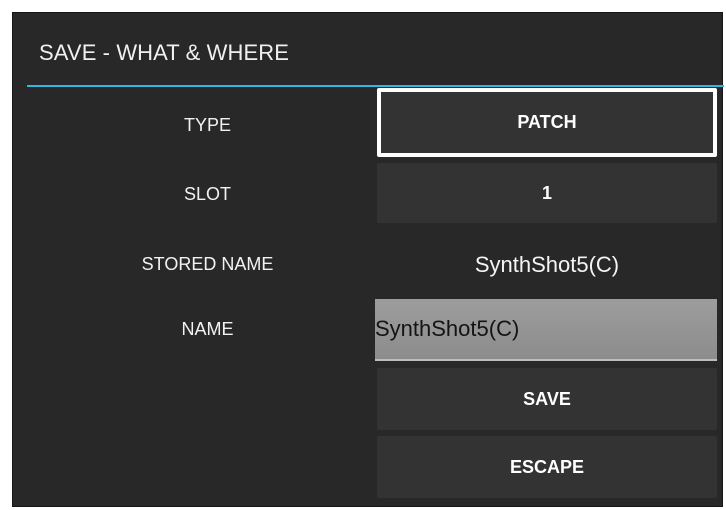 This screenshot has height=510, width=726. I want to click on slot-label: SLOT, so click(207, 194).